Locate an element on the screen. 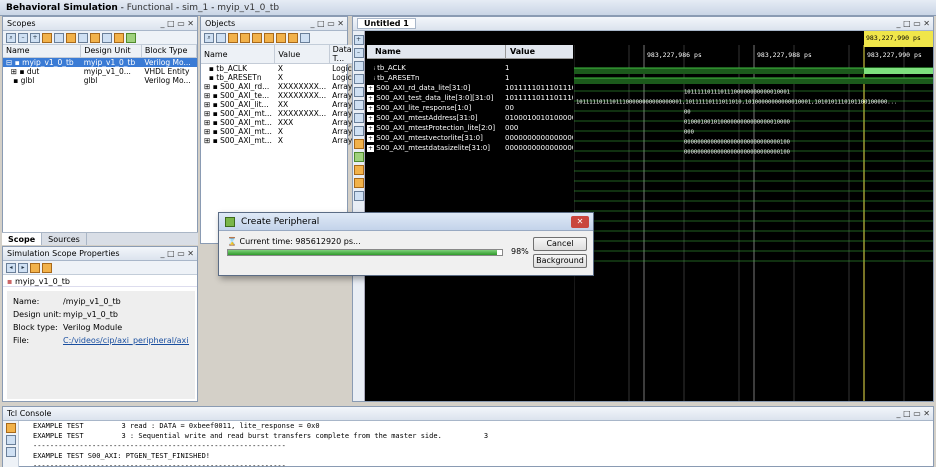  expand-icon: + is located at coordinates (35, 37).